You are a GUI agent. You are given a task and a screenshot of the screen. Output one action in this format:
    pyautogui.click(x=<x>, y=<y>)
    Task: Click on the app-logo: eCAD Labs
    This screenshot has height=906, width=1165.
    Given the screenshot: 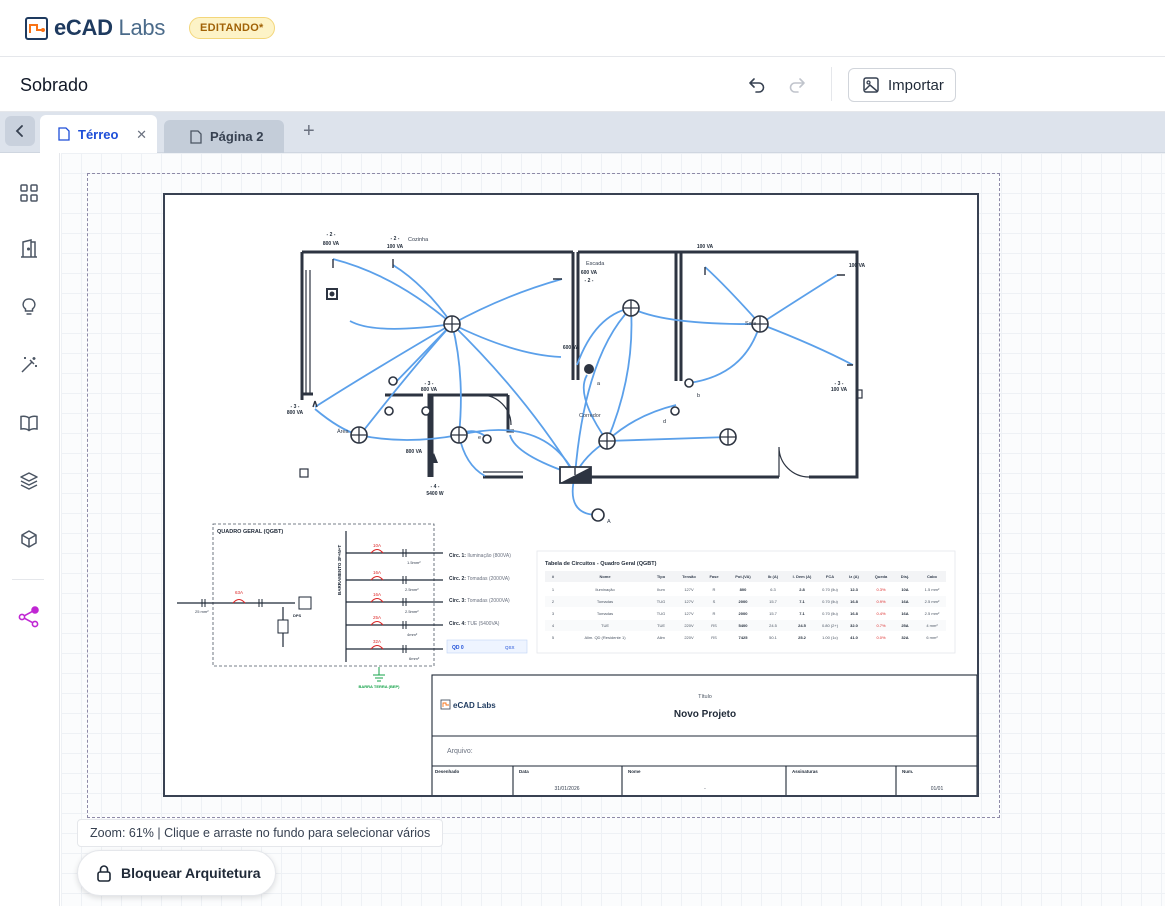 What is the action you would take?
    pyautogui.click(x=95, y=28)
    